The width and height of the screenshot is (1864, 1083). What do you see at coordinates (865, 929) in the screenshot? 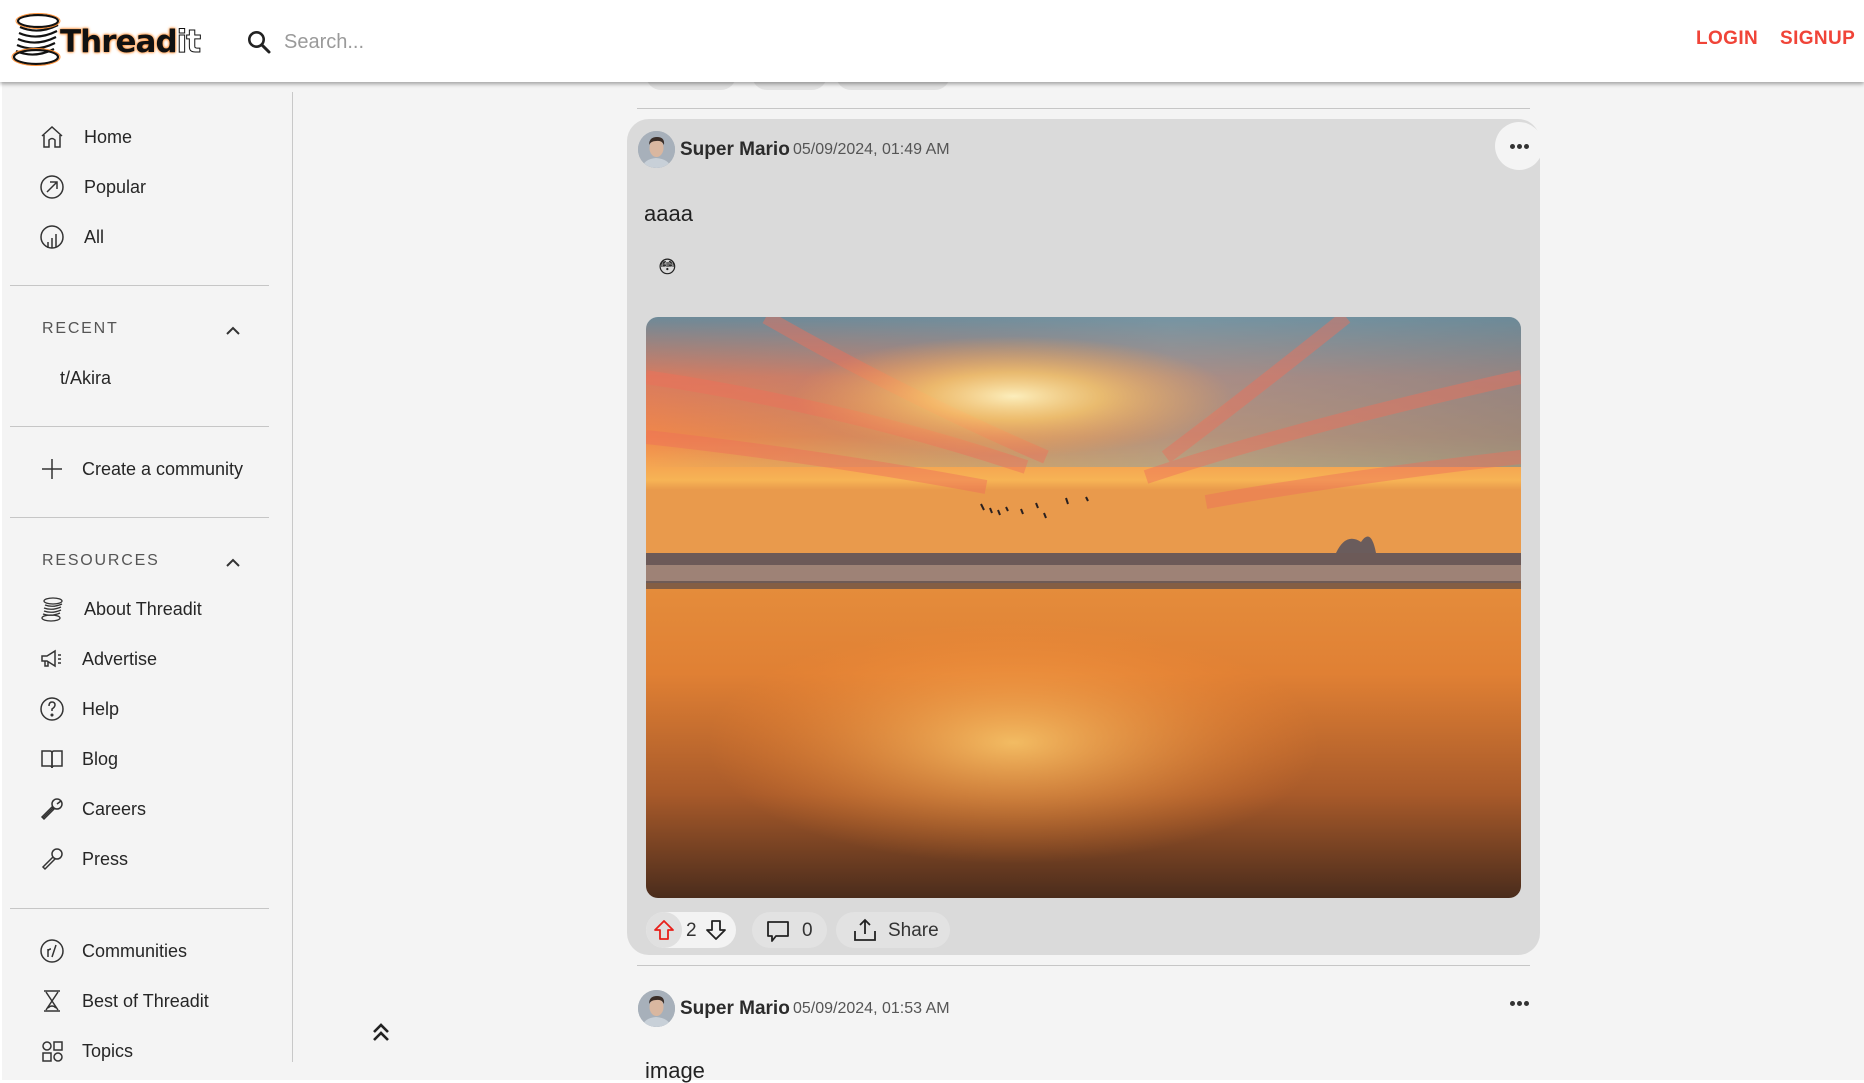
I see `share-upload-icon` at bounding box center [865, 929].